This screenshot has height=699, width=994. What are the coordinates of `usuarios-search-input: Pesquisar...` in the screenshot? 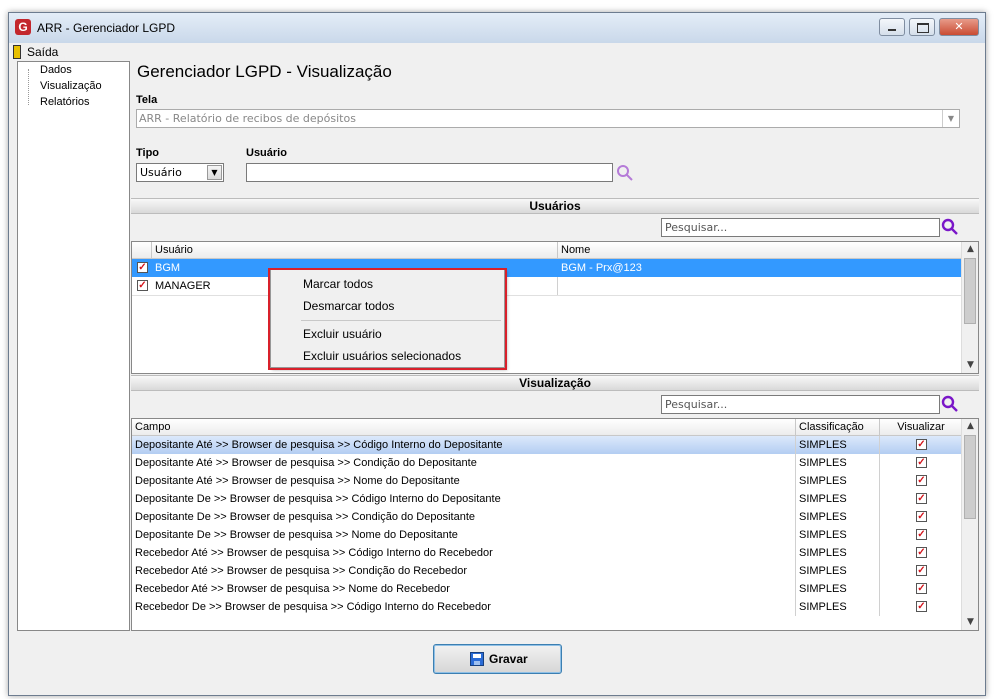 It's located at (800, 227).